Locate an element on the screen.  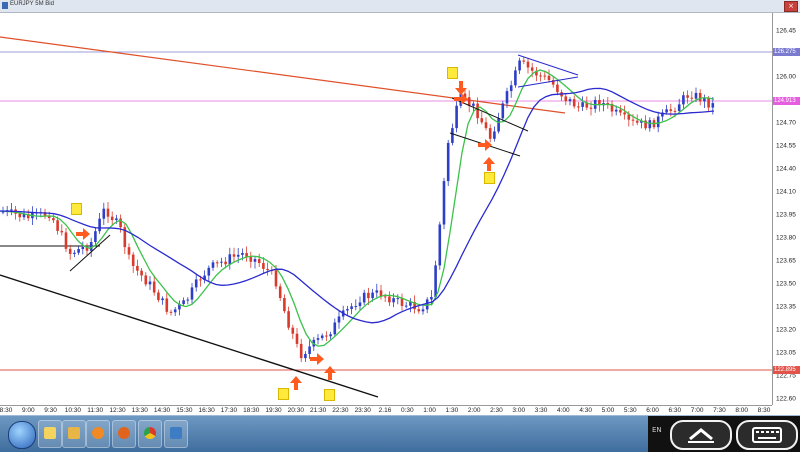
time-tick-label: 1:30 is located at coordinates (452, 410).